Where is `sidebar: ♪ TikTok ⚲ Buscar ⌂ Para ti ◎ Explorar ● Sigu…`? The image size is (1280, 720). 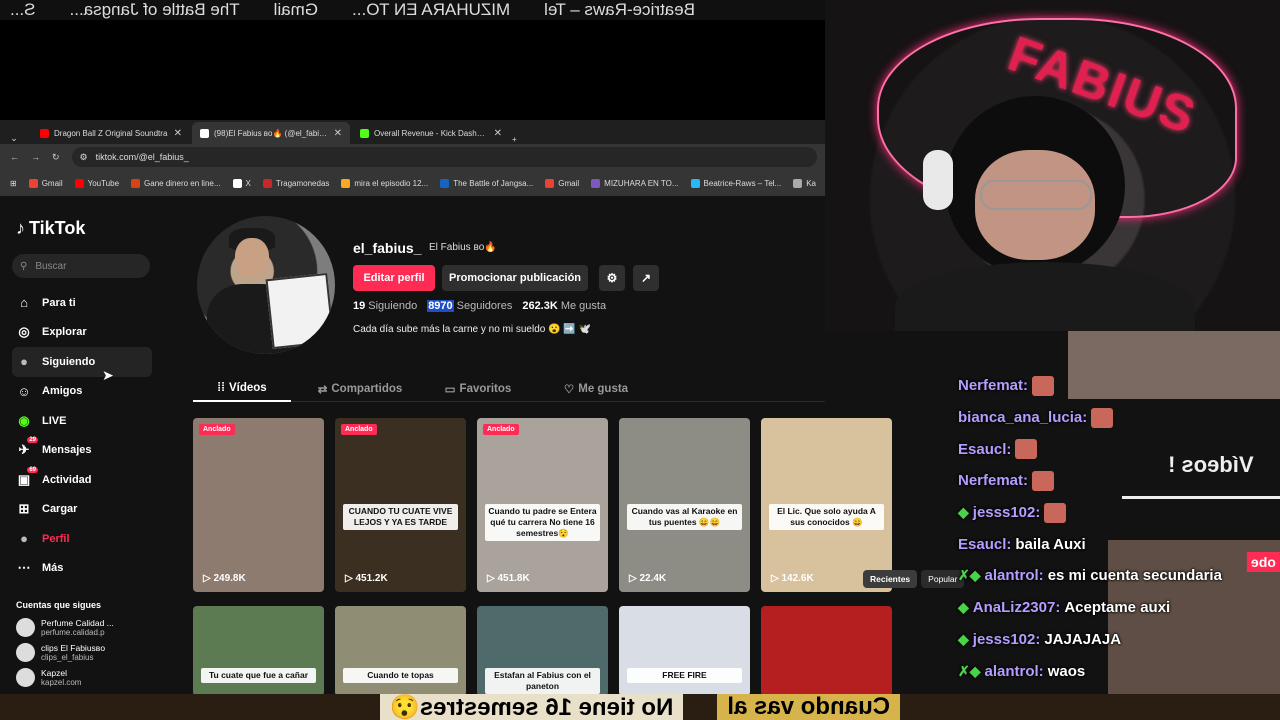
sidebar: ♪ TikTok ⚲ Buscar ⌂ Para ti ◎ Explorar ● Sigu… is located at coordinates (82, 445).